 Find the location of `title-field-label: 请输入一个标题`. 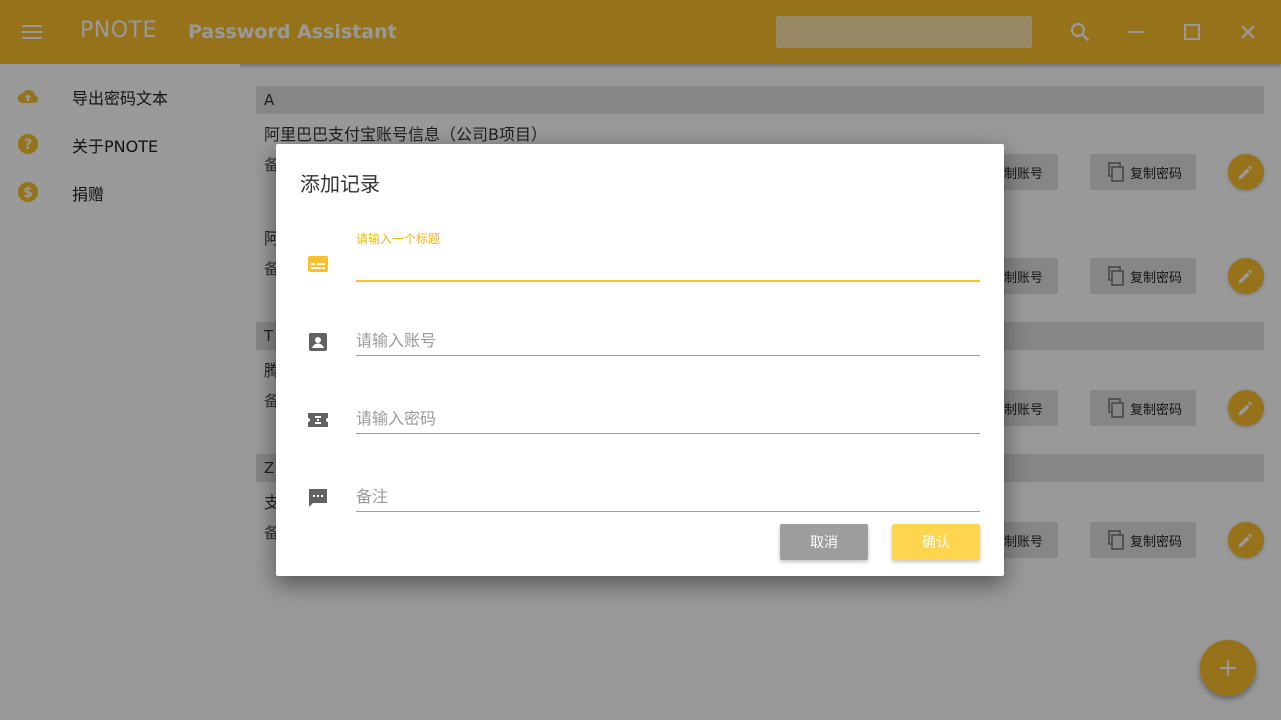

title-field-label: 请输入一个标题 is located at coordinates (398, 239).